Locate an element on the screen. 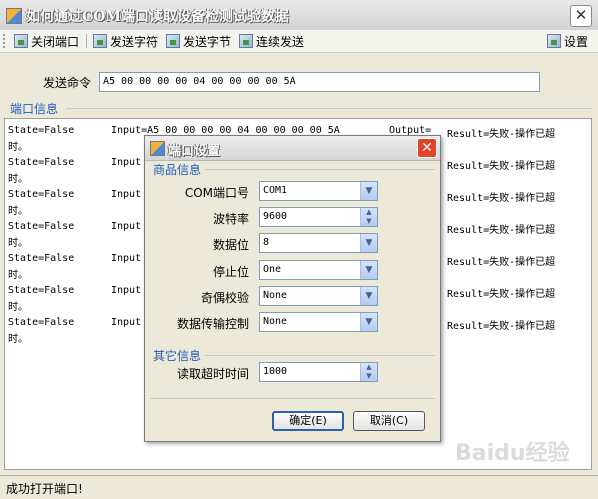 This screenshot has height=499, width=598. continuous-send-label: 连续发送 is located at coordinates (280, 41).